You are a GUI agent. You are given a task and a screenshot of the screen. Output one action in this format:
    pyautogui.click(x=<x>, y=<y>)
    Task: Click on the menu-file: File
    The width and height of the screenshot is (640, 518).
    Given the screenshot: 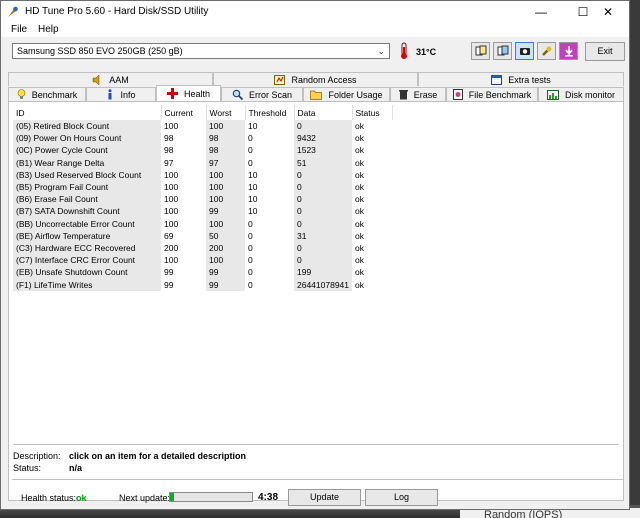 What is the action you would take?
    pyautogui.click(x=19, y=29)
    